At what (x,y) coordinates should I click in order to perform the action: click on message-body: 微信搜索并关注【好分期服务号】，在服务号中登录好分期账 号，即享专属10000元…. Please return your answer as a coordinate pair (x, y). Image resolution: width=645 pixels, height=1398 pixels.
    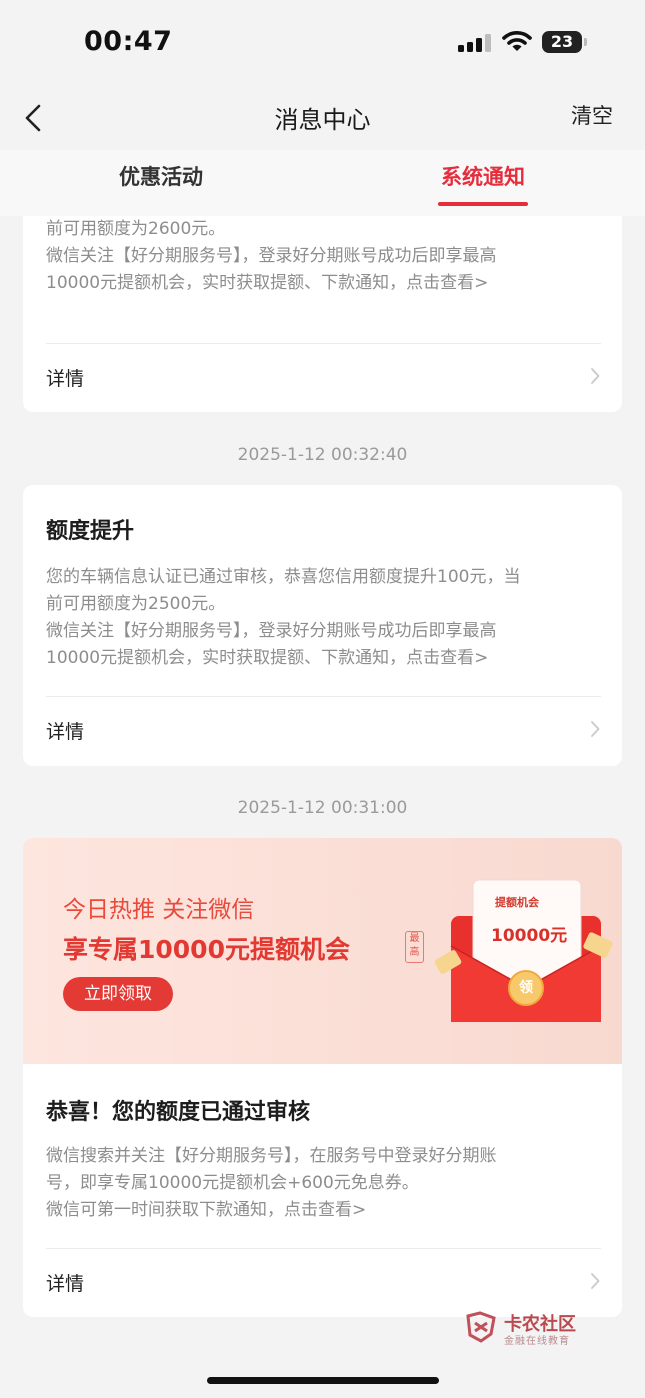
    Looking at the image, I should click on (271, 1183).